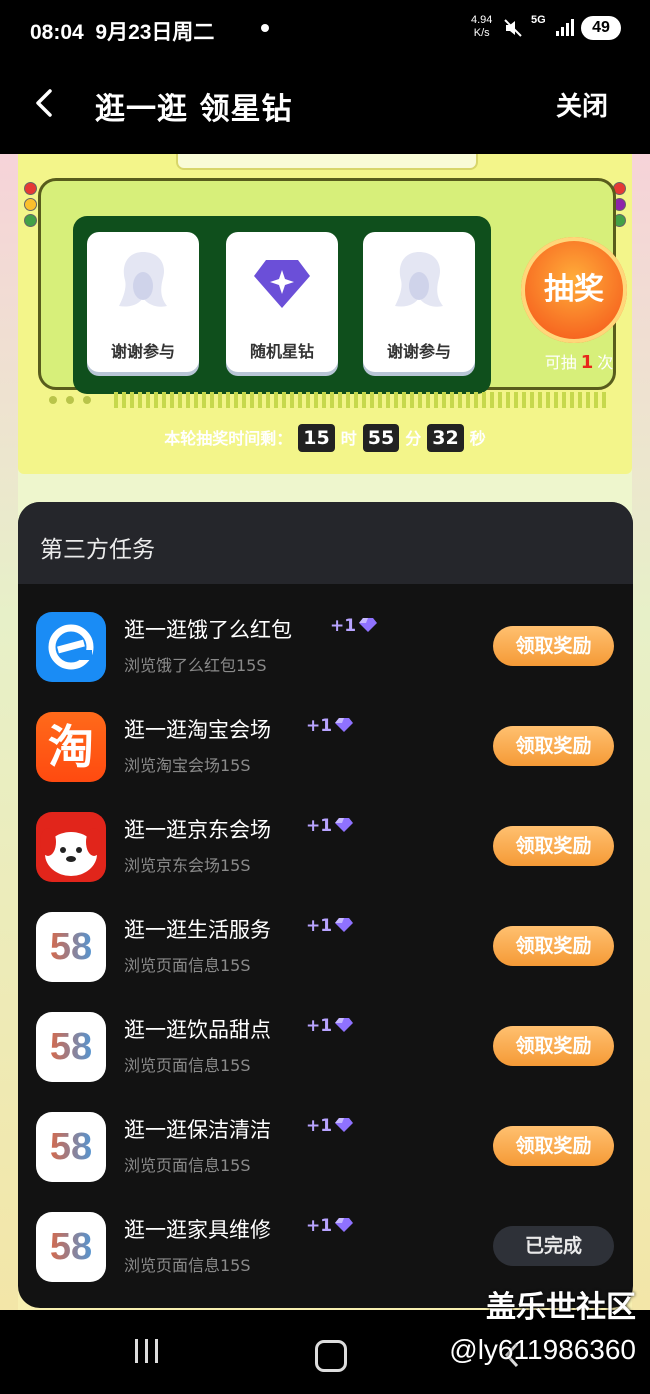 Image resolution: width=650 pixels, height=1394 pixels. What do you see at coordinates (331, 1356) in the screenshot?
I see `home-icon` at bounding box center [331, 1356].